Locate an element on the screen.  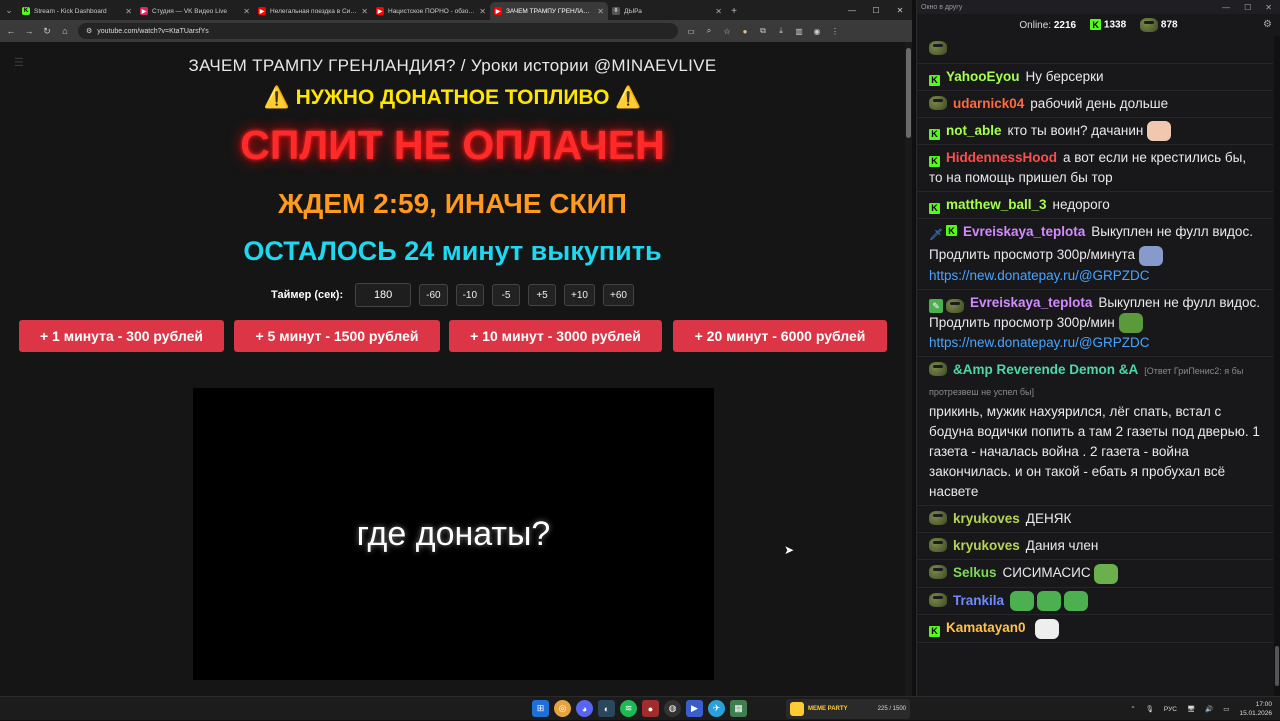
browser-tab: ▶ Студия — VK Видео Live ✕ is located at coordinates (195, 11).